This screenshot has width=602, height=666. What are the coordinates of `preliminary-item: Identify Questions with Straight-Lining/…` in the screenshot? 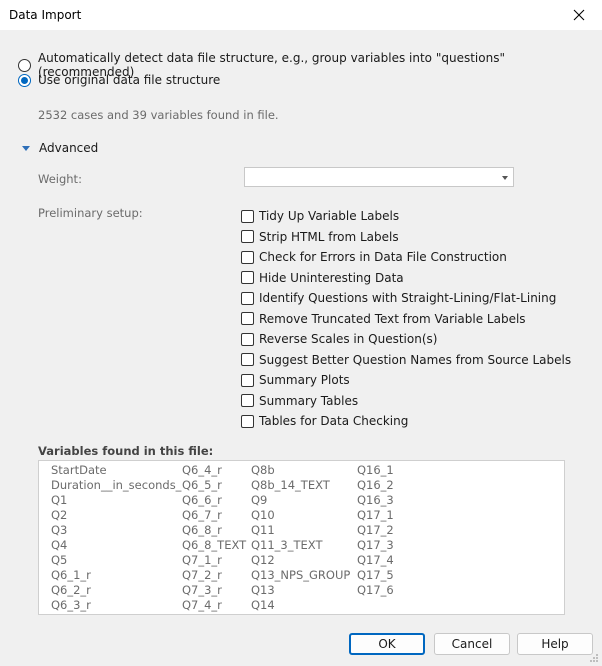 It's located at (406, 298).